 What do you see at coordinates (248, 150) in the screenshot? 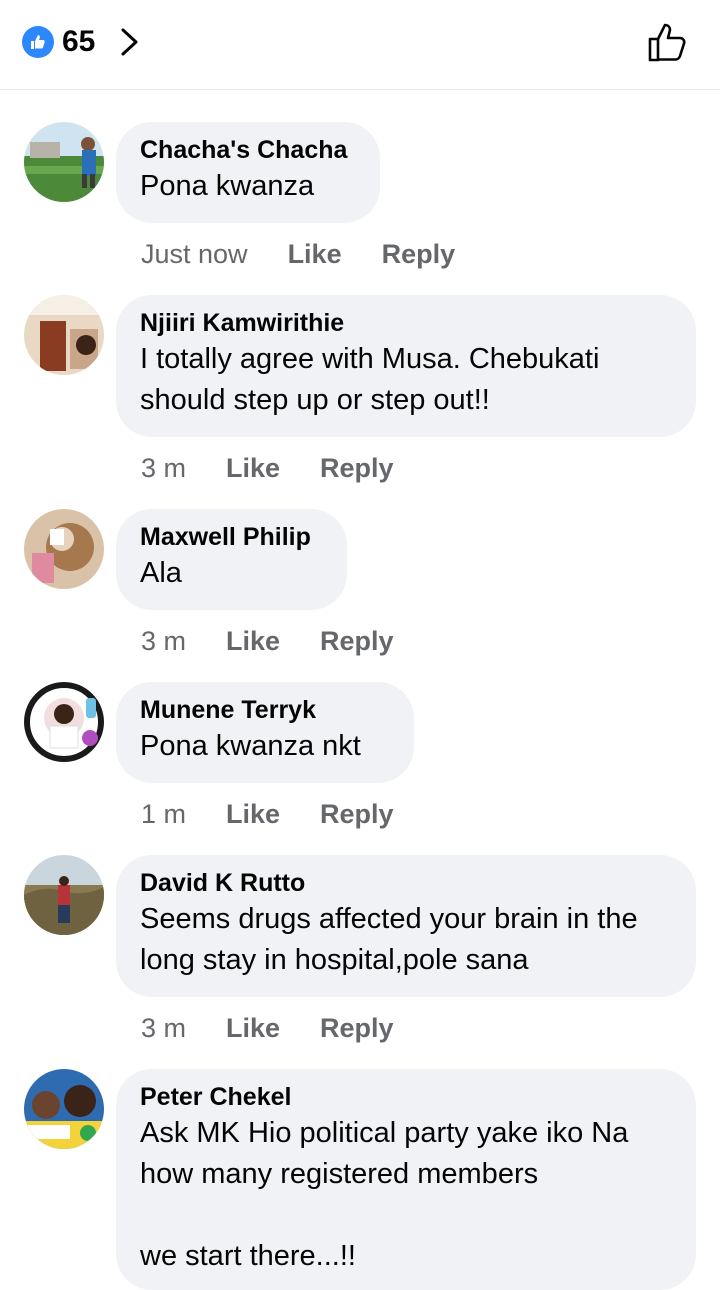
I see `comment-author: Chacha's Chacha` at bounding box center [248, 150].